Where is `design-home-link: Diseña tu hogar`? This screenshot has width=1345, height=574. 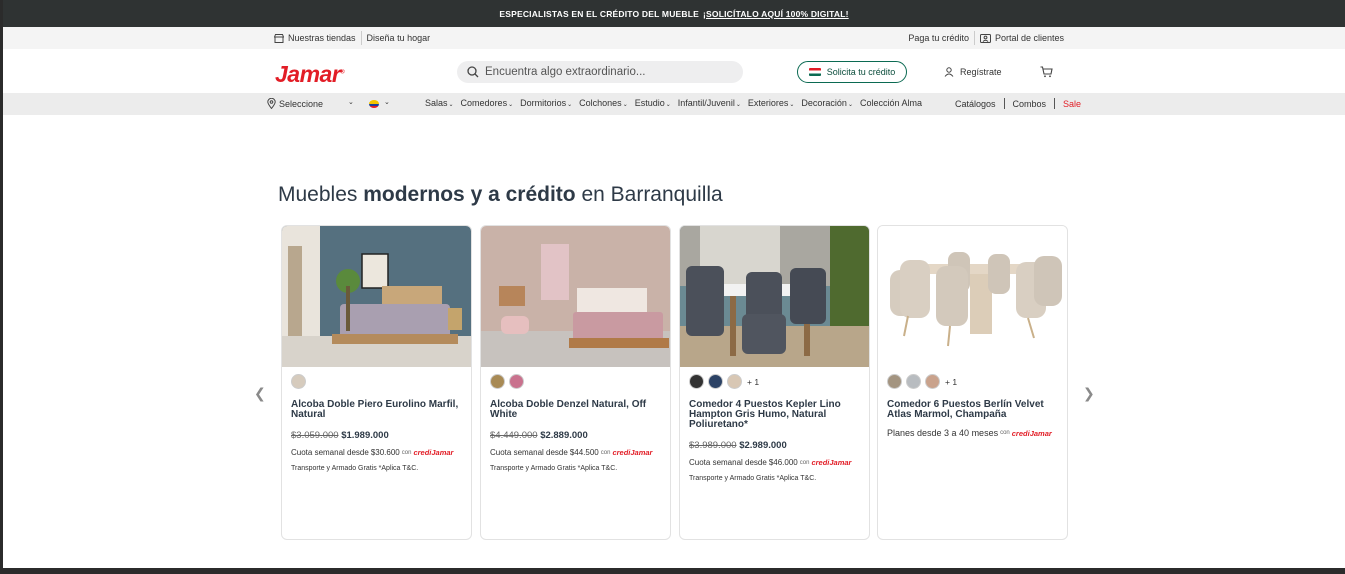
design-home-link: Diseña tu hogar is located at coordinates (399, 38).